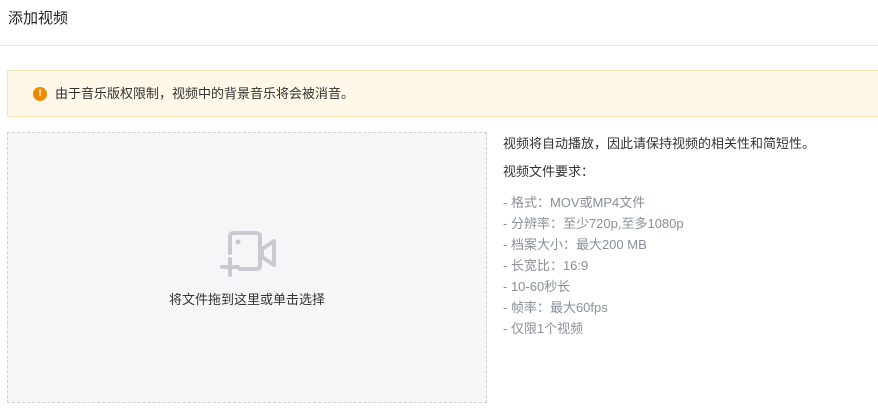  What do you see at coordinates (549, 171) in the screenshot?
I see `requirements-heading: 视频文件要求：` at bounding box center [549, 171].